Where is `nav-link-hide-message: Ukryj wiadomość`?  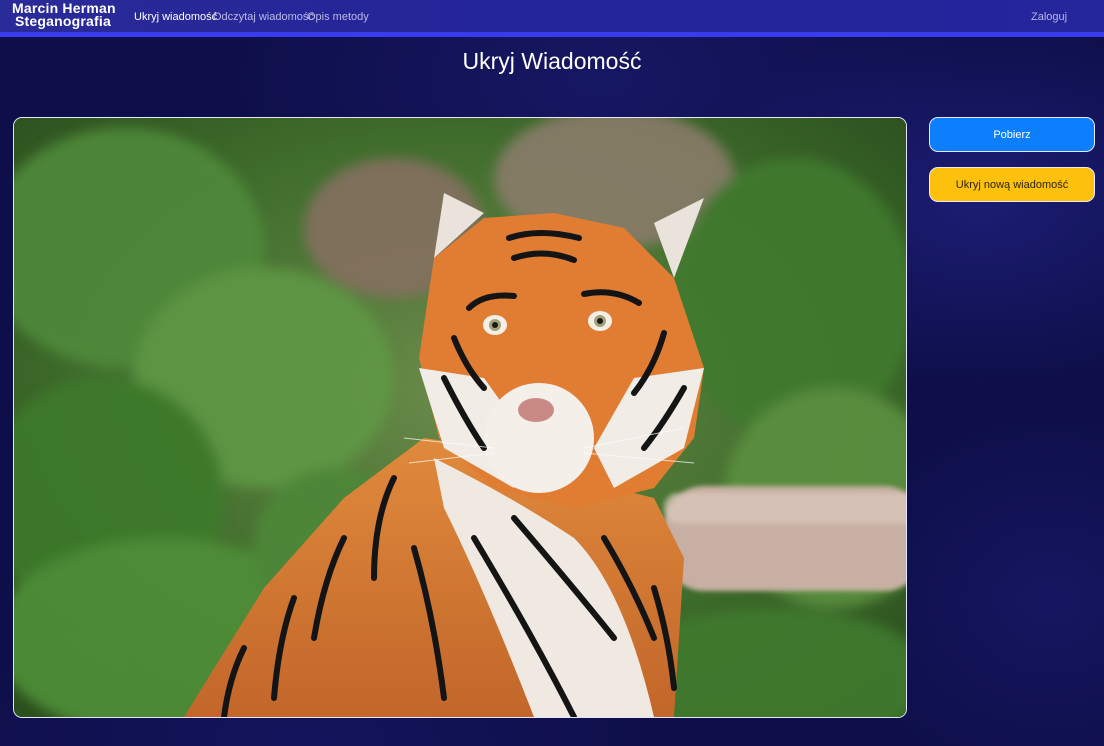 nav-link-hide-message: Ukryj wiadomość is located at coordinates (175, 17).